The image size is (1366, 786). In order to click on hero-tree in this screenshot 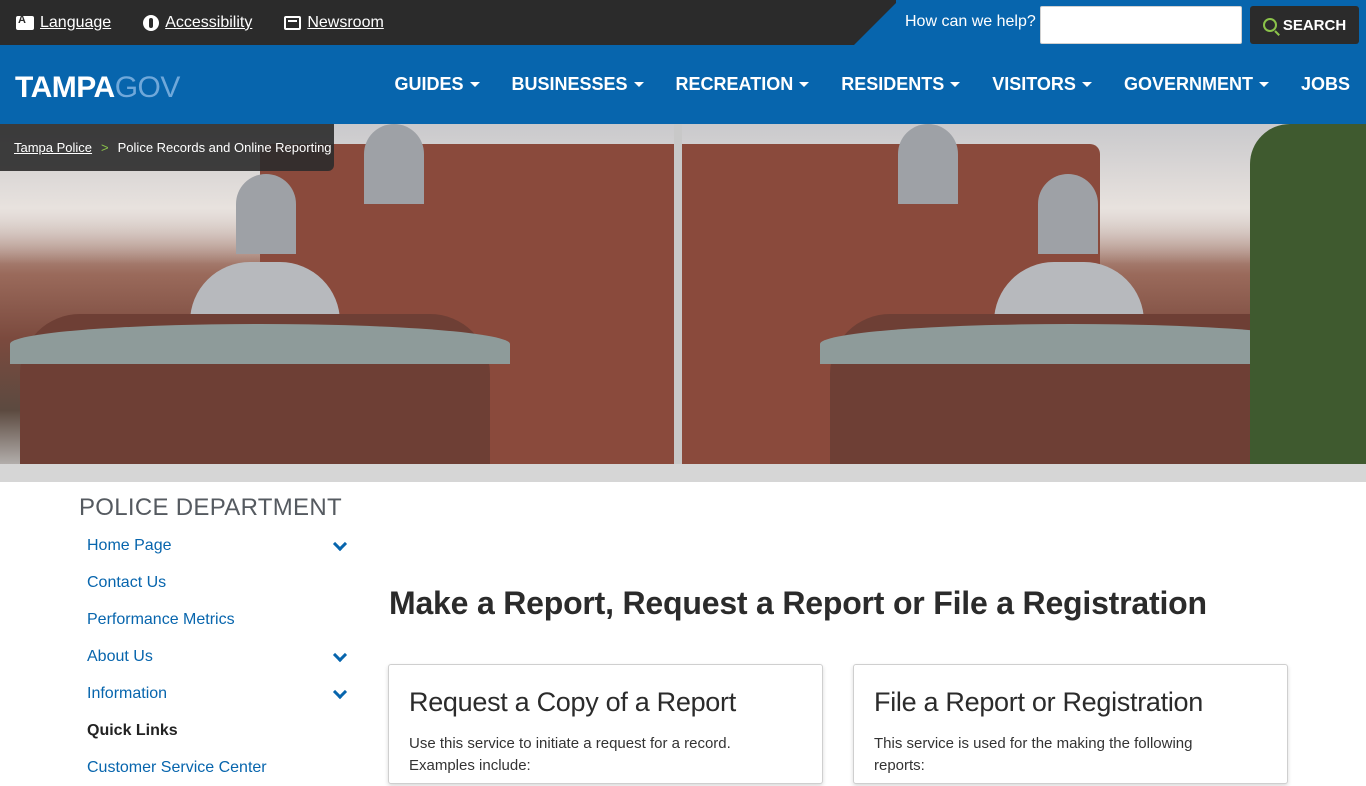, I will do `click(1308, 303)`.